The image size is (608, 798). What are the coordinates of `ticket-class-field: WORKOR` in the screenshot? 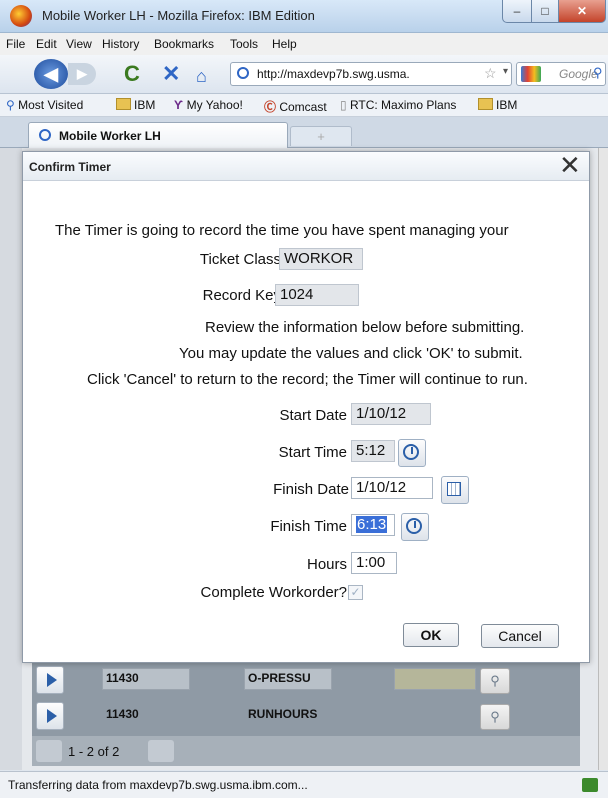 It's located at (321, 259).